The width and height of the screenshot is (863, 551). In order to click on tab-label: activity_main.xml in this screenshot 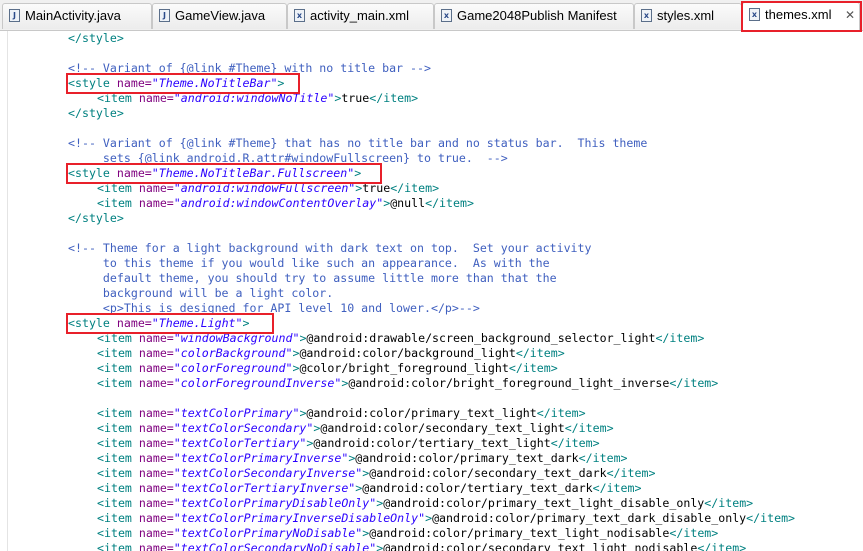, I will do `click(359, 15)`.